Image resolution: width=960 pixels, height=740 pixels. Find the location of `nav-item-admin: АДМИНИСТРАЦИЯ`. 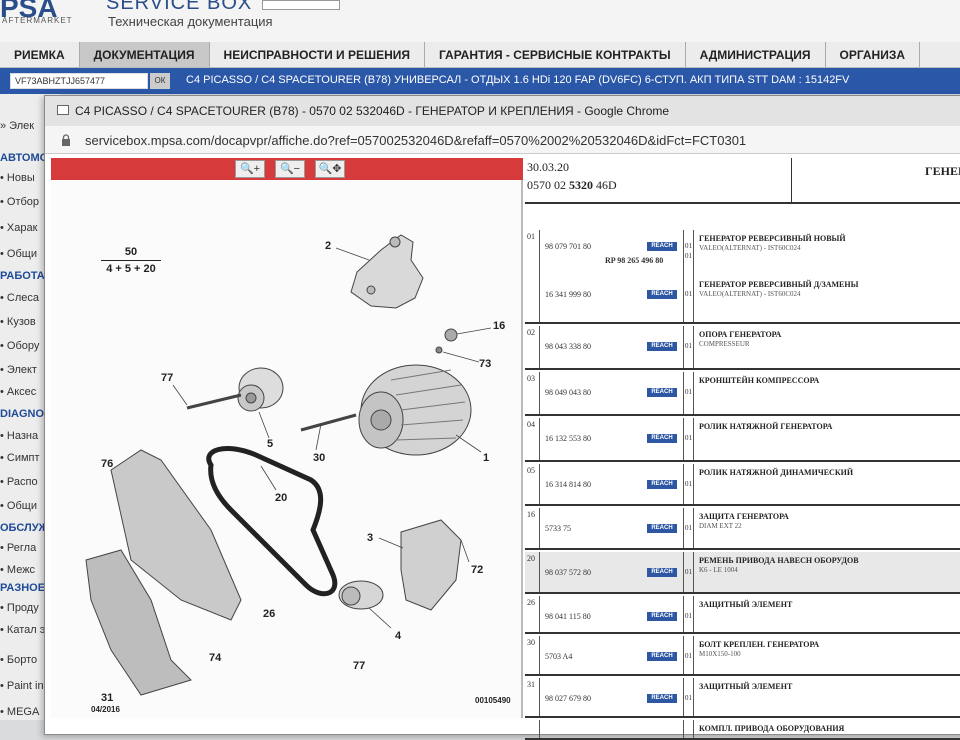

nav-item-admin: АДМИНИСТРАЦИЯ is located at coordinates (756, 54).